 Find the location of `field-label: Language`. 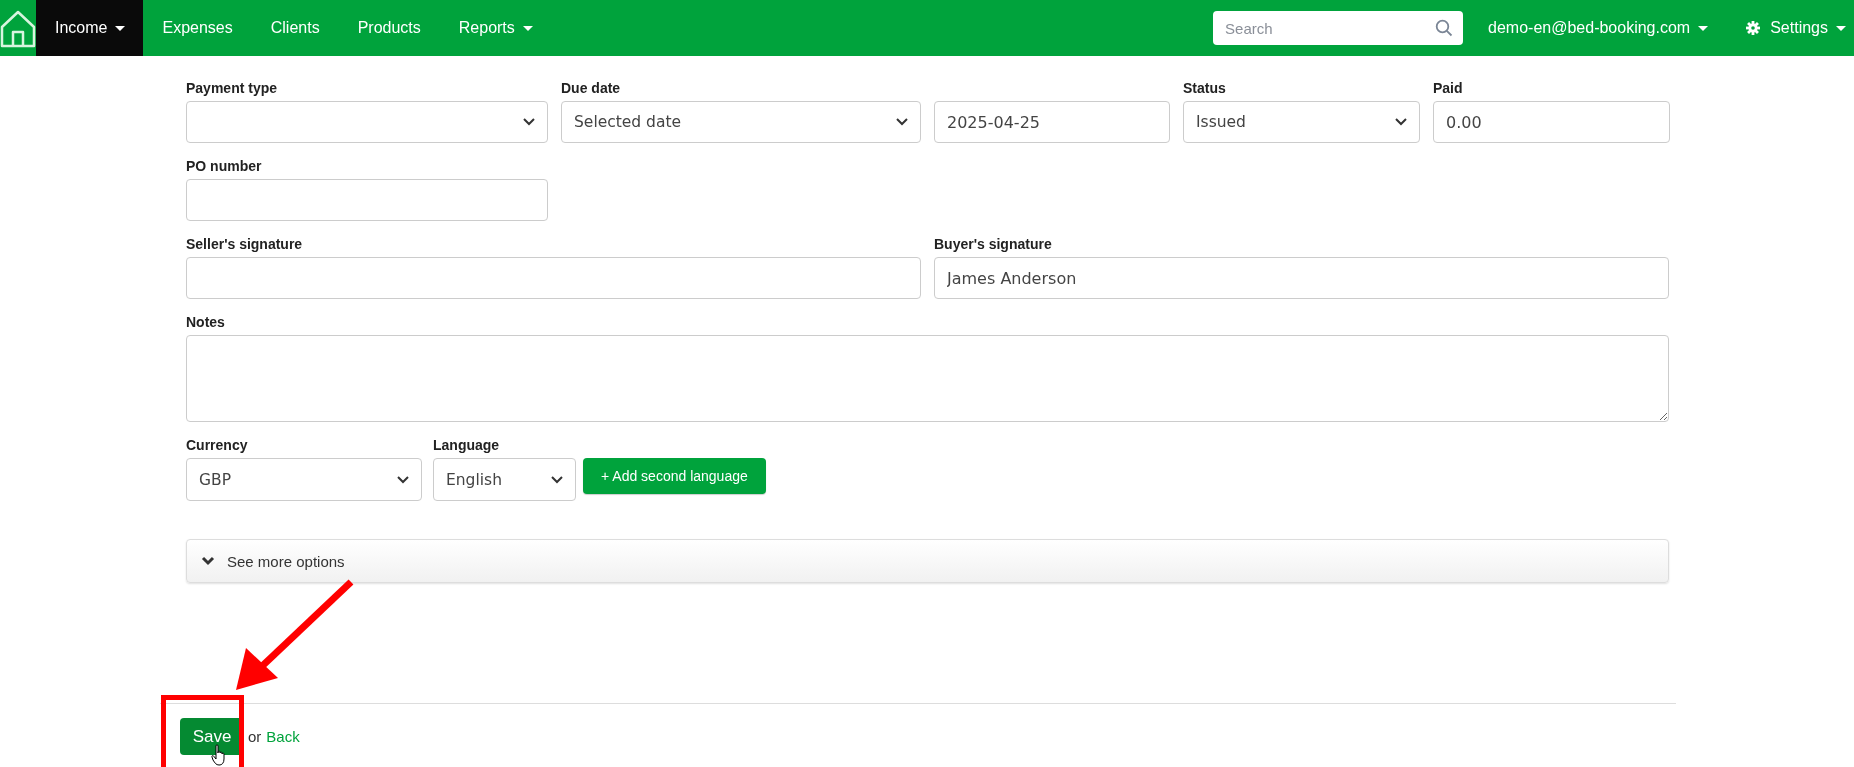

field-label: Language is located at coordinates (467, 445).